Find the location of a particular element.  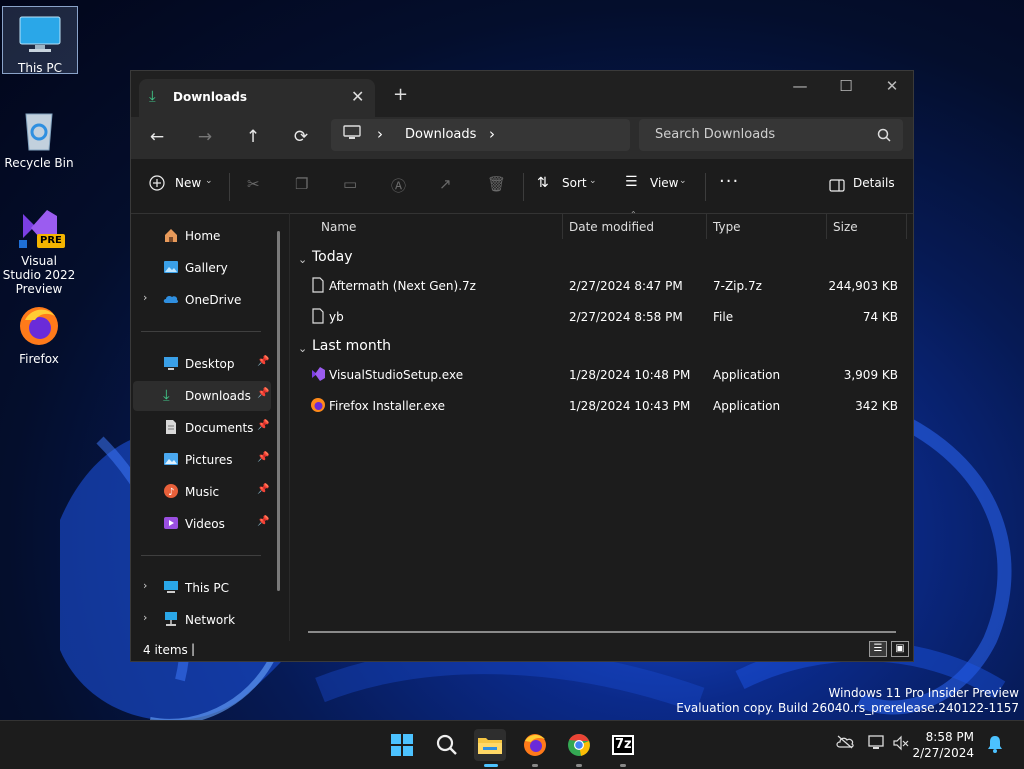

file-explorer-icon is located at coordinates (490, 745).